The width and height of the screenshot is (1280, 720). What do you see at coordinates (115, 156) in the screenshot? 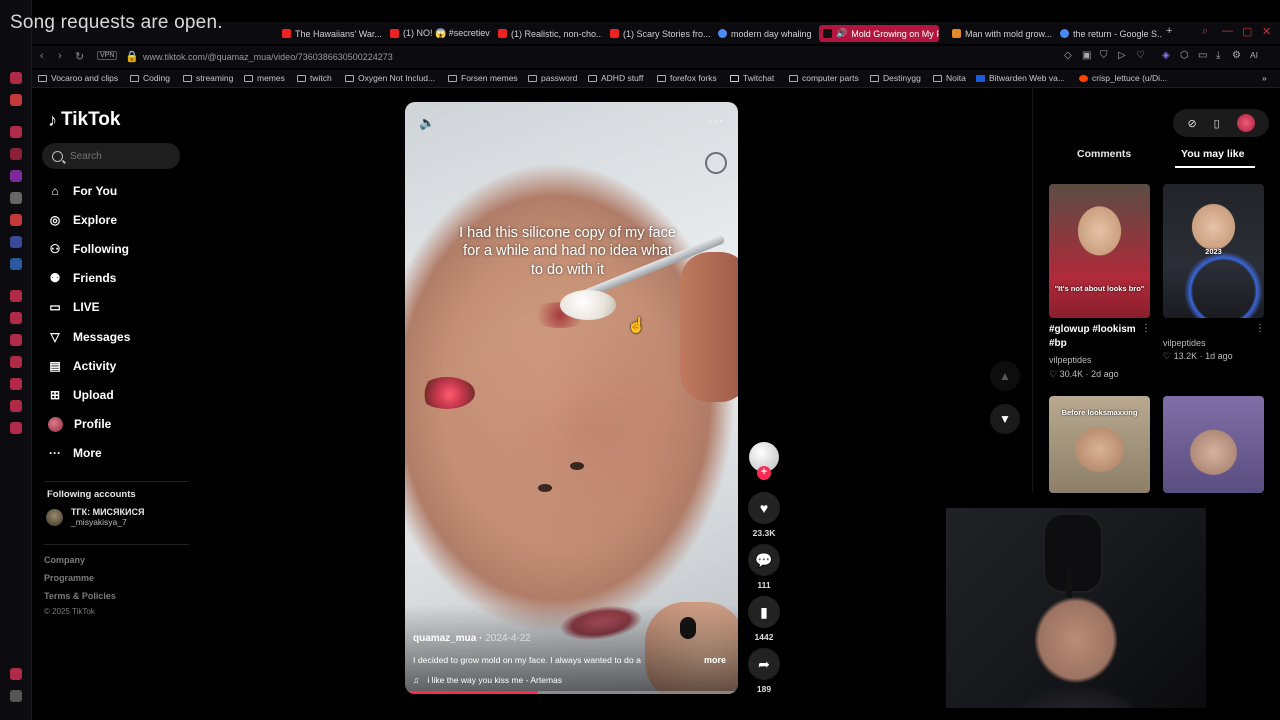
I see `search-input` at bounding box center [115, 156].